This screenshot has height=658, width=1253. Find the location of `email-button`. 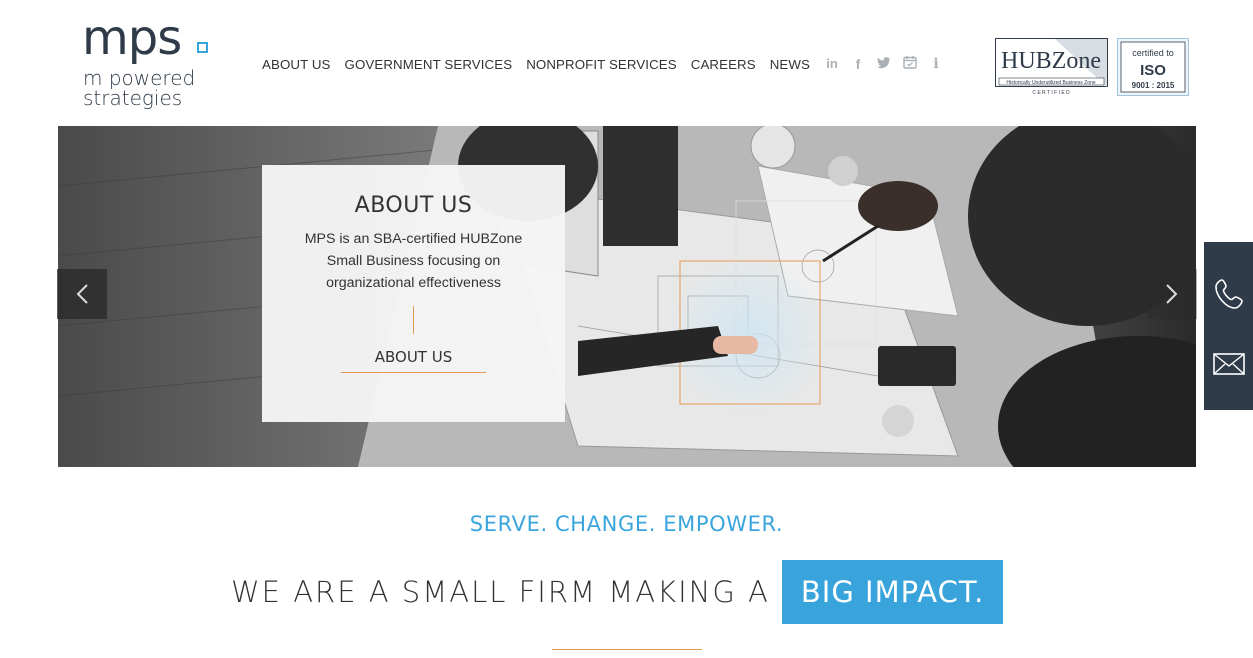

email-button is located at coordinates (1228, 364).